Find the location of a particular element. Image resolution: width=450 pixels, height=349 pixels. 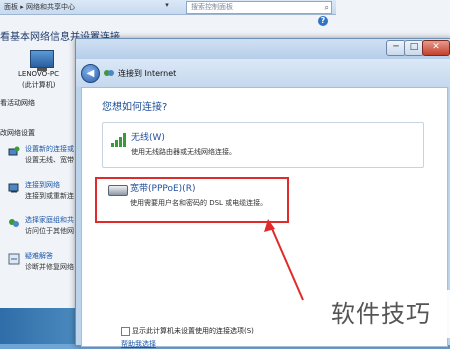

back-button: ◀ is located at coordinates (90, 73).